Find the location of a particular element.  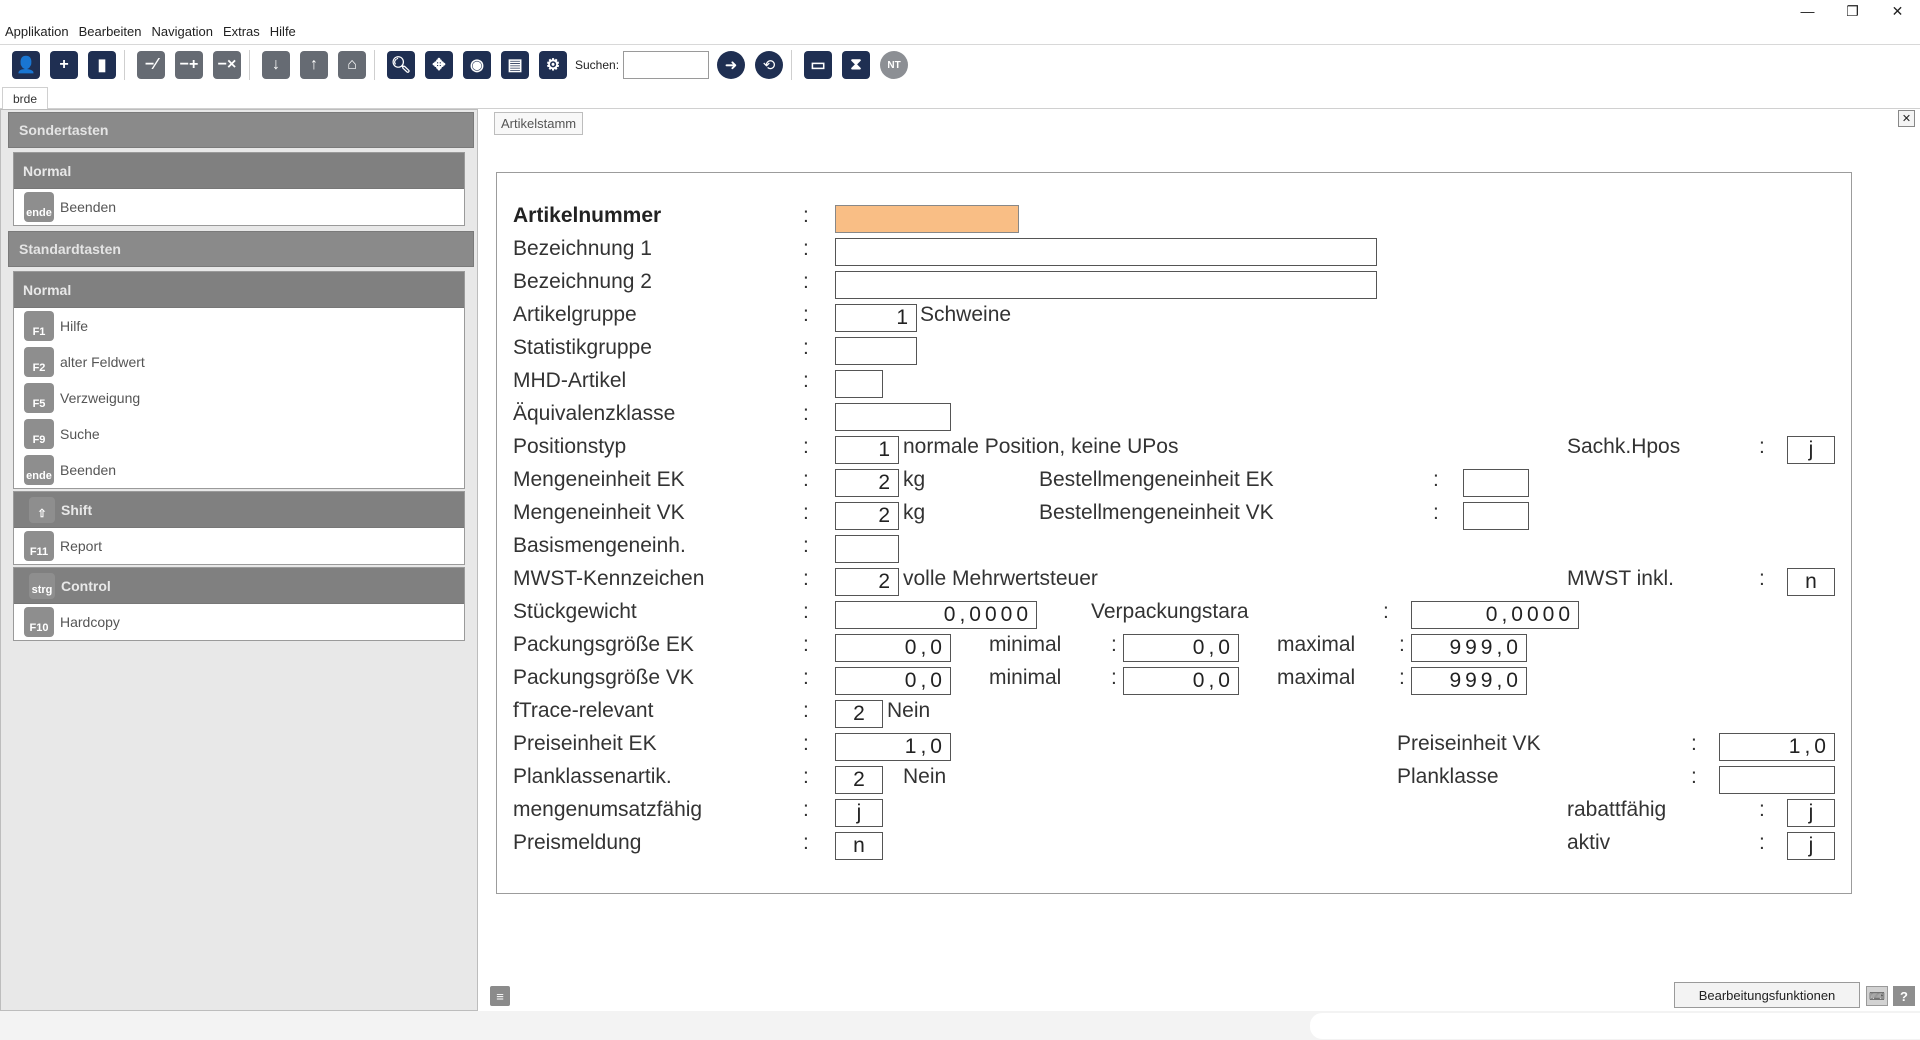

maximal-ek-input: 999,0 is located at coordinates (1469, 648).